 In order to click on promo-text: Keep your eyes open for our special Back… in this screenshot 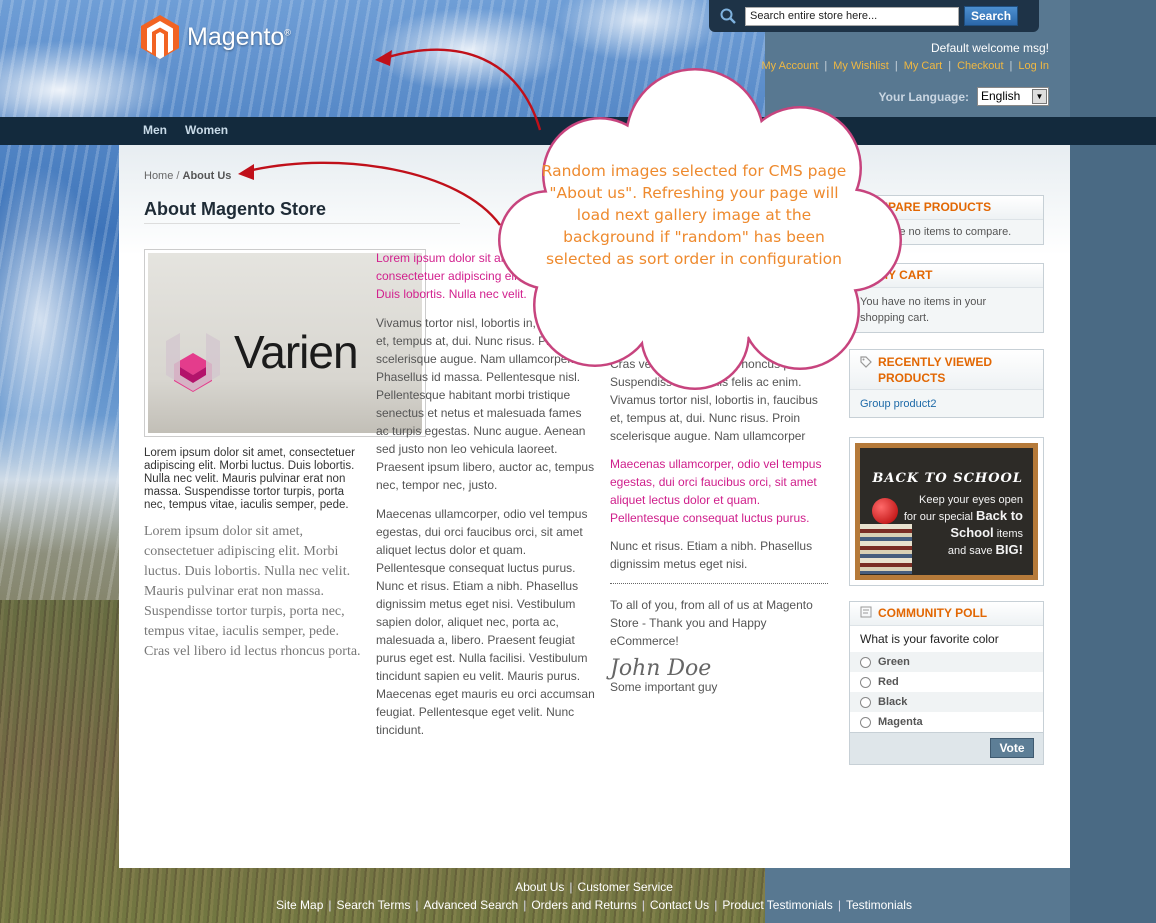, I will do `click(963, 525)`.